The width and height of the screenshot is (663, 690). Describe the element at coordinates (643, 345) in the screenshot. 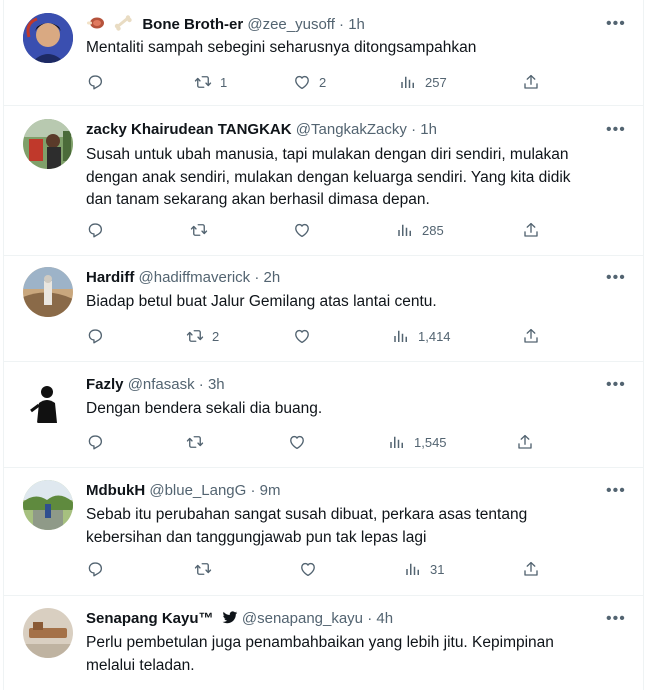

I see `timeline-border-right` at that location.